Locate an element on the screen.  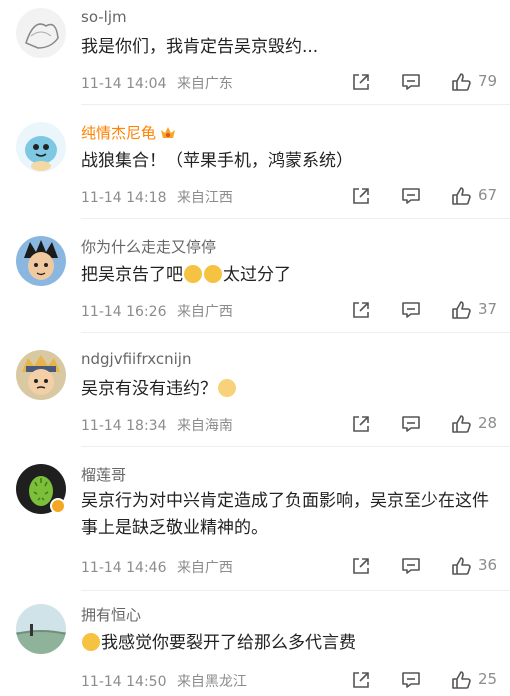
comment-meta: 11-14 14:18 来自江西 is located at coordinates (157, 197).